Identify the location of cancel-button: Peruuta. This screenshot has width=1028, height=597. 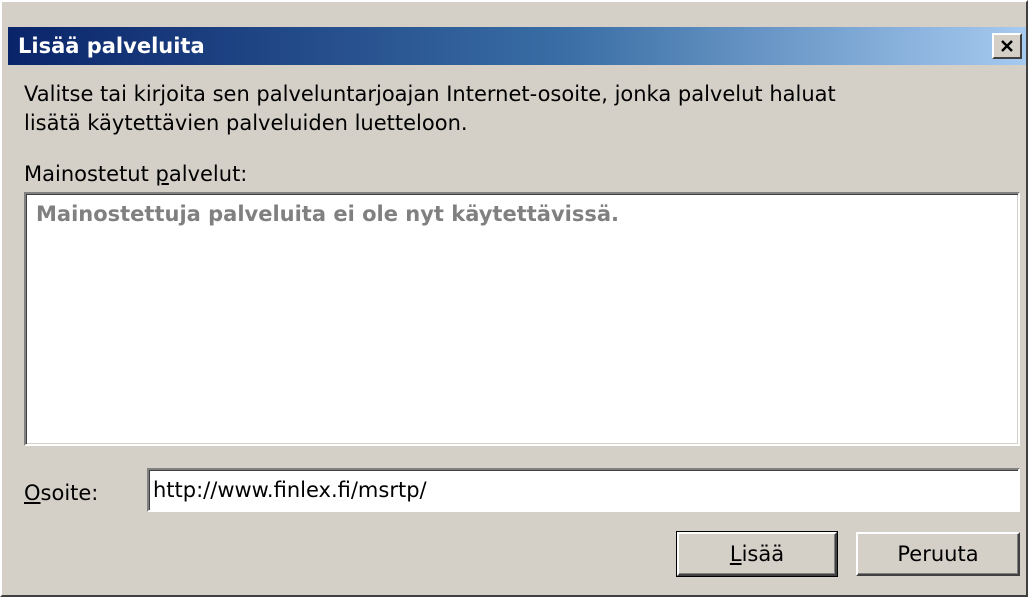
(938, 554).